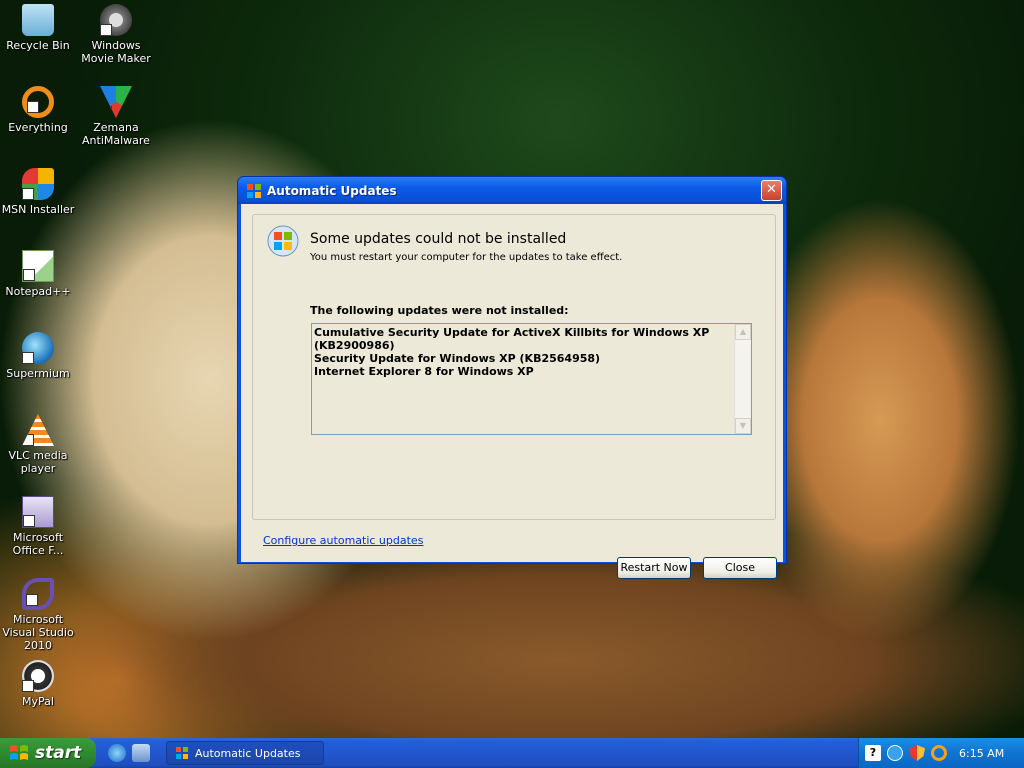 This screenshot has height=768, width=1024. I want to click on desktop-icon-label: Notepad++, so click(38, 291).